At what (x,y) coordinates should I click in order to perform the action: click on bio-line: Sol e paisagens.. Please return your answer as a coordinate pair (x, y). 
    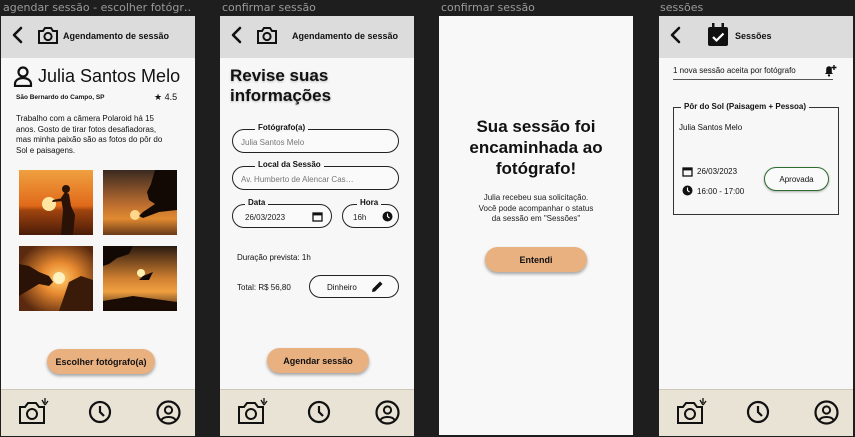
    Looking at the image, I should click on (46, 150).